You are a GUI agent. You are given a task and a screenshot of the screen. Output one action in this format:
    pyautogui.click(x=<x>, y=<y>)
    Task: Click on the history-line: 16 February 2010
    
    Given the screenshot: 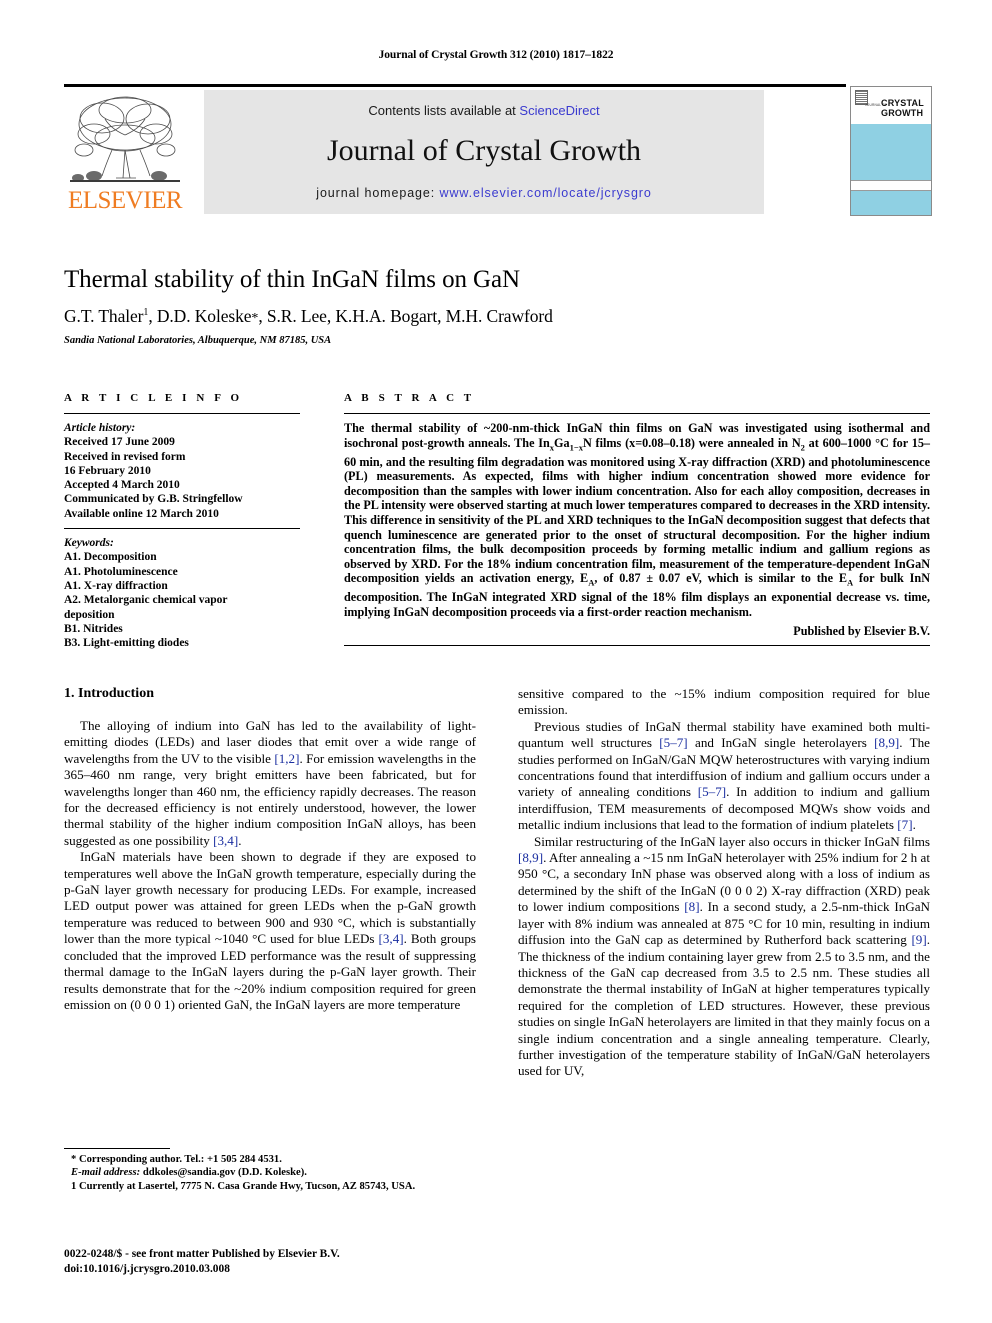 What is the action you would take?
    pyautogui.click(x=107, y=470)
    